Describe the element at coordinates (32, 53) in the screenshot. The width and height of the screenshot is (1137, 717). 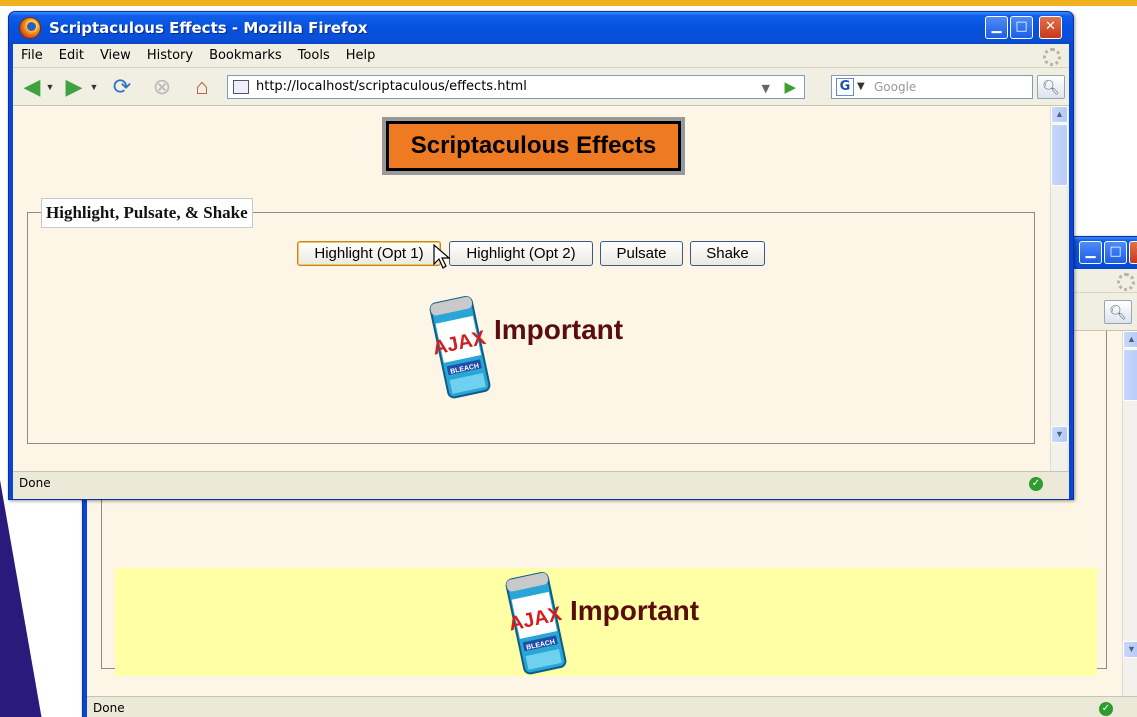
I see `menu-file: File` at that location.